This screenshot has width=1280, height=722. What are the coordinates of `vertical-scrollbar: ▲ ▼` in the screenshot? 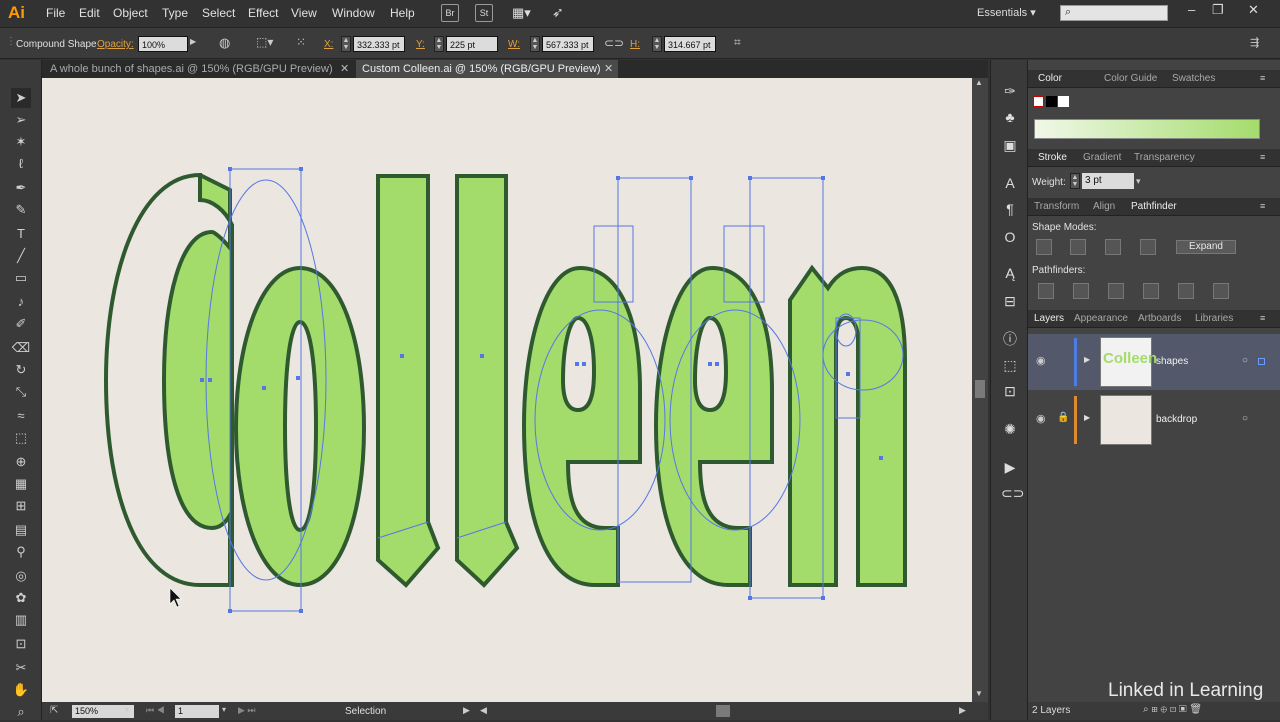 It's located at (980, 390).